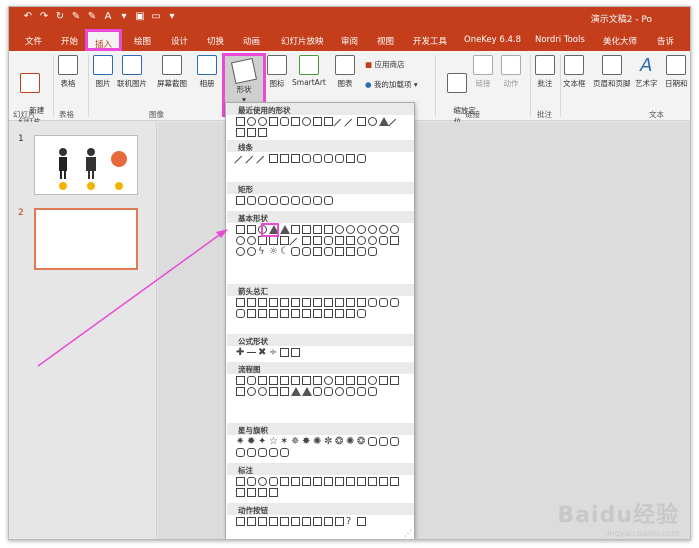  I want to click on tab-review: 审阅, so click(349, 41).